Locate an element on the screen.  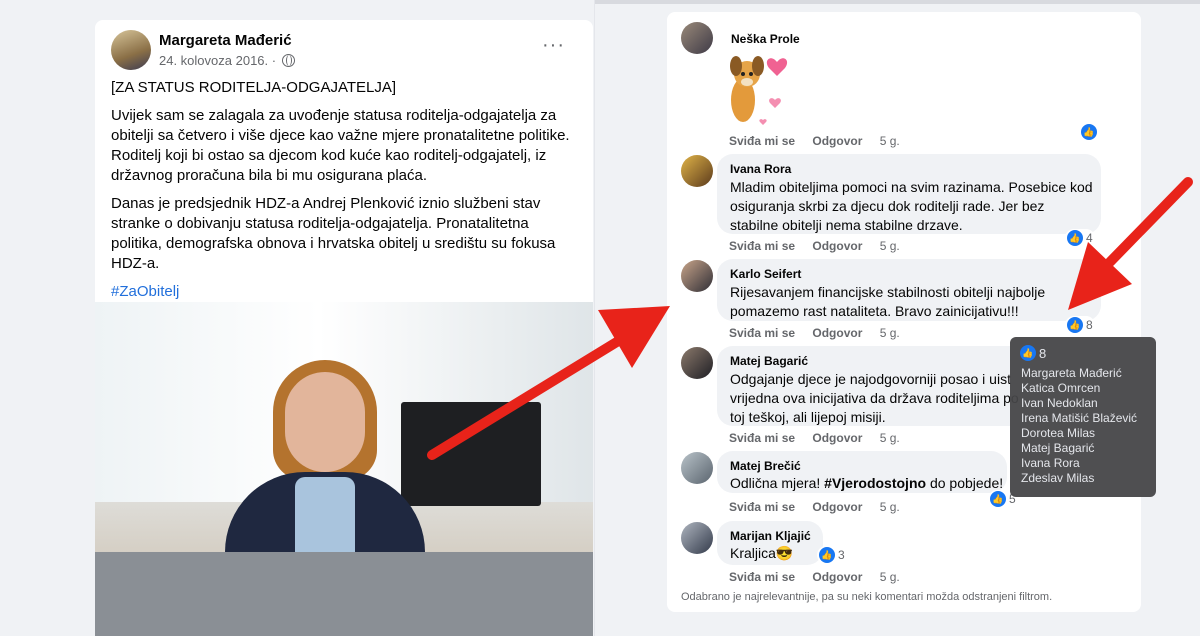
post-title: [ZA STATUS RODITELJA-ODGAJATELJA] is located at coordinates (254, 87).